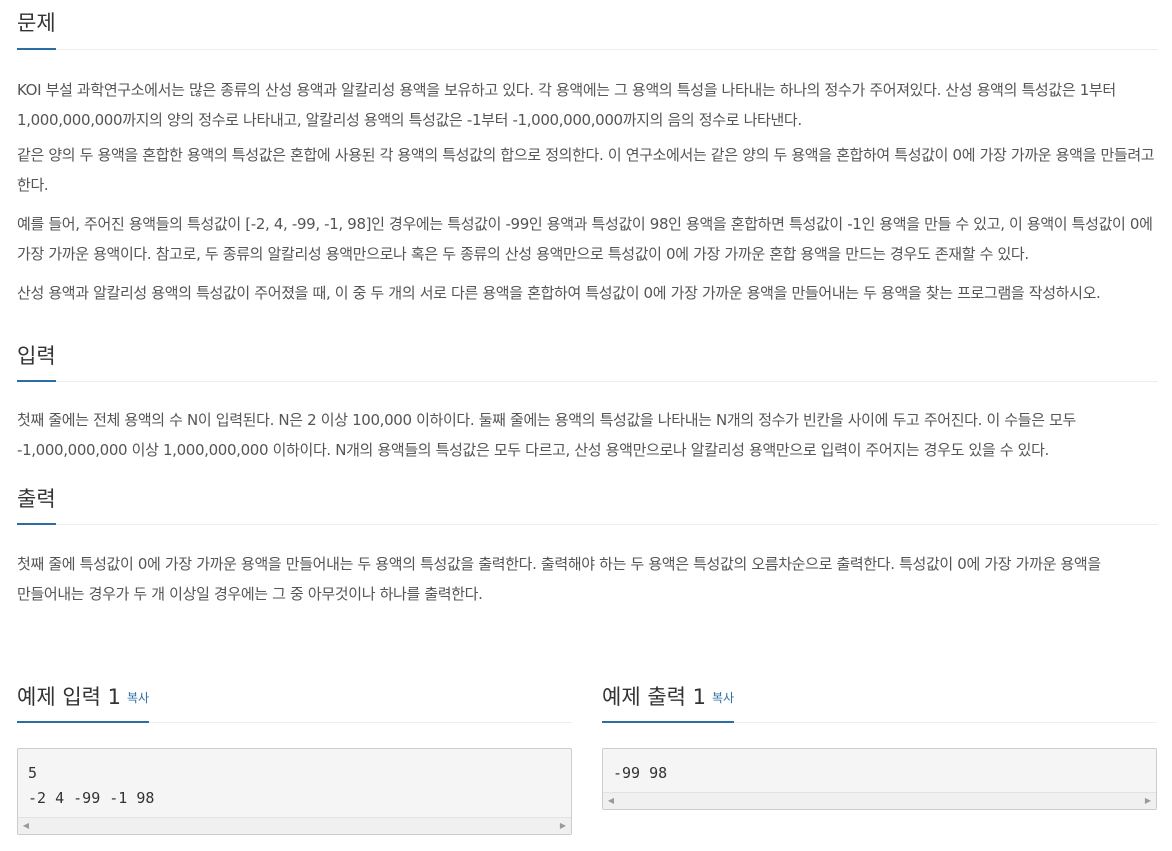 Image resolution: width=1172 pixels, height=851 pixels. Describe the element at coordinates (36, 29) in the screenshot. I see `problem-title: 문제` at that location.